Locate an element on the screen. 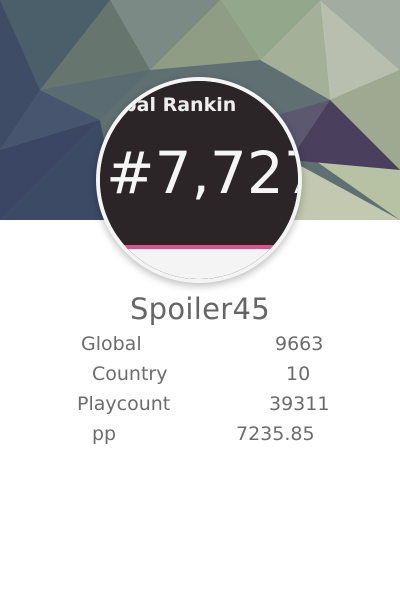 The image size is (400, 600). stat-value-playcount: 39311 is located at coordinates (299, 404).